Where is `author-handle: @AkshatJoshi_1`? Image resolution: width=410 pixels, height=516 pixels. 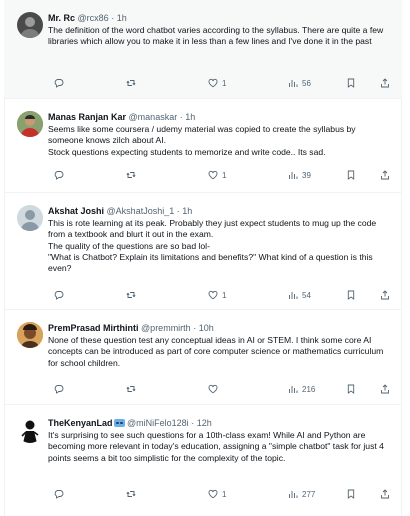 author-handle: @AkshatJoshi_1 is located at coordinates (141, 211).